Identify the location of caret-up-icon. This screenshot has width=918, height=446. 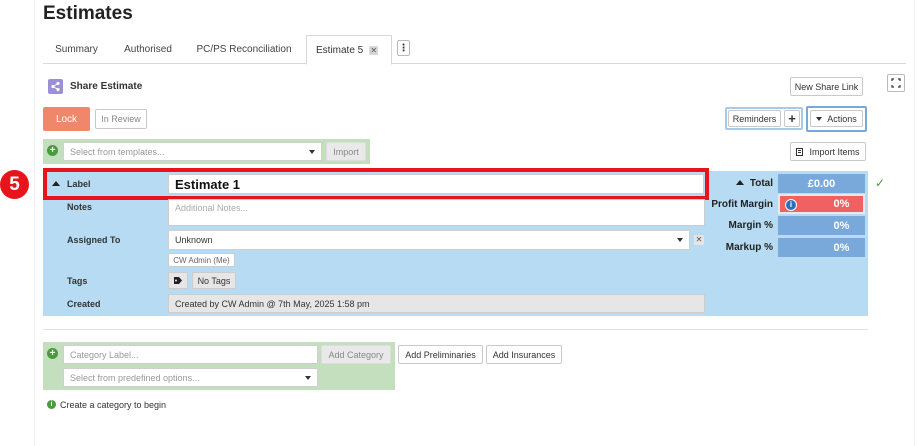
(56, 183).